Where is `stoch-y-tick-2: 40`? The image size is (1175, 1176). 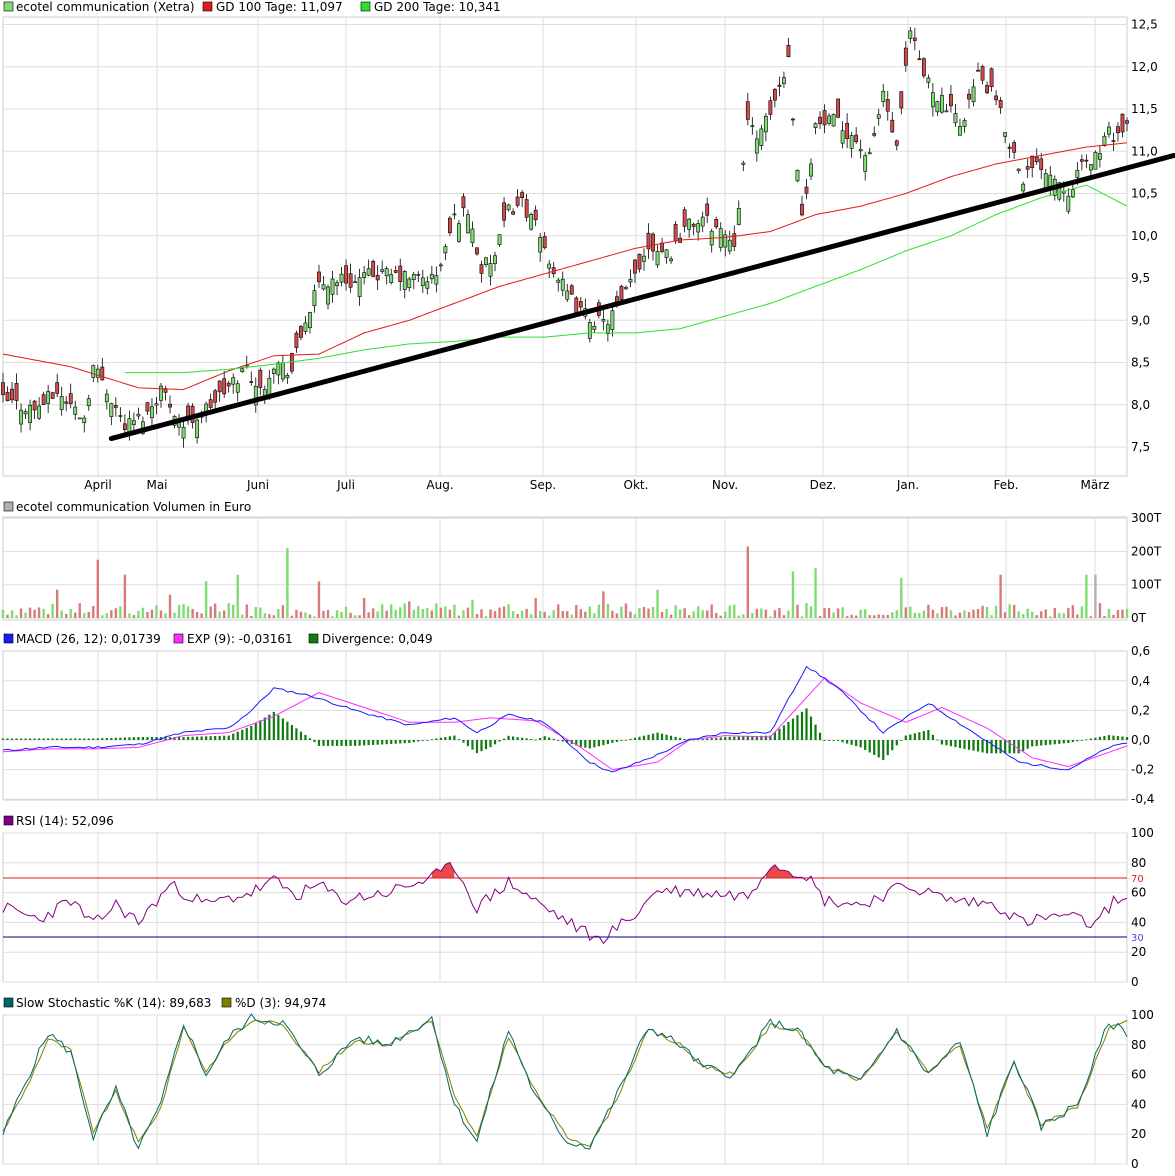
stoch-y-tick-2: 40 is located at coordinates (1138, 1104).